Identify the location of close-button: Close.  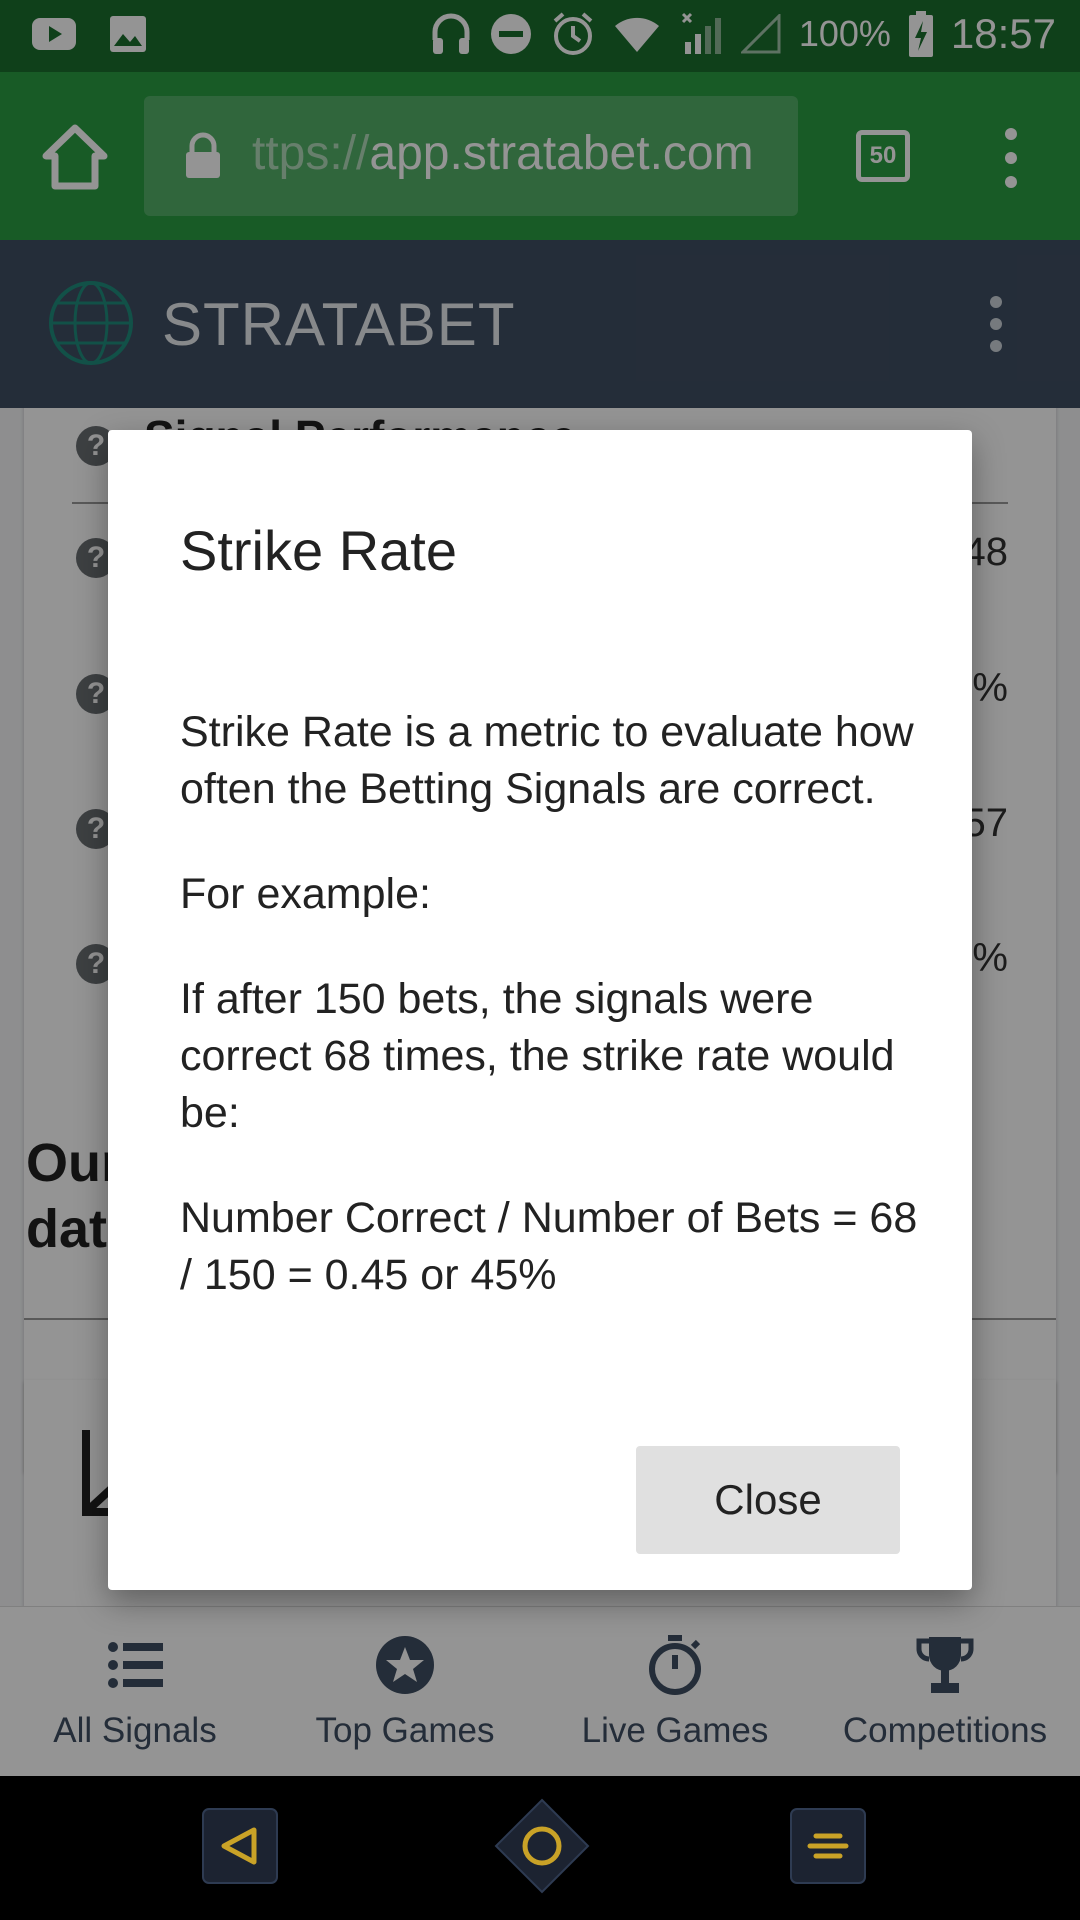
(768, 1500).